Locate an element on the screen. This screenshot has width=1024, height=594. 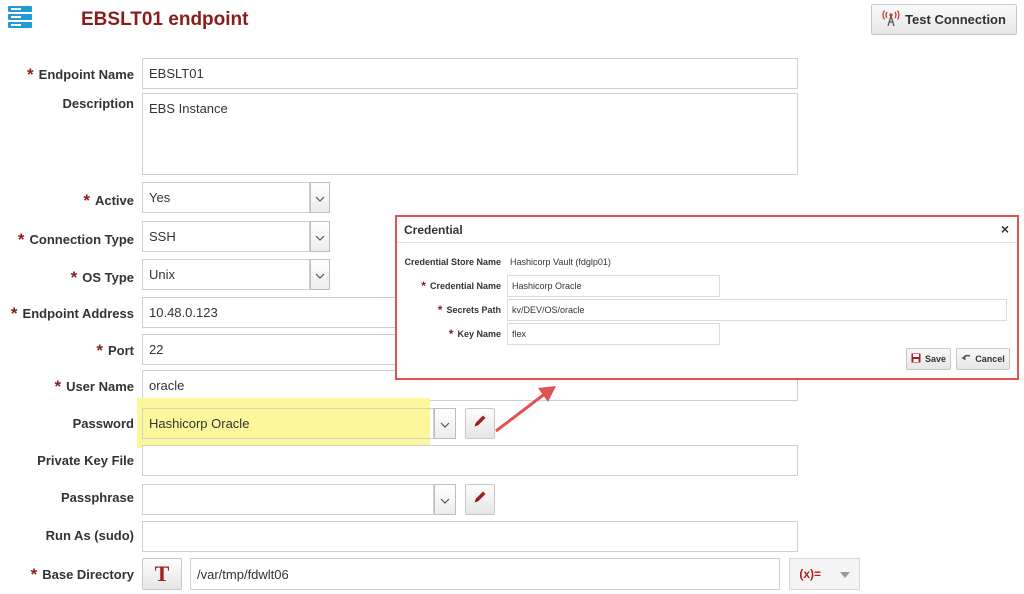
arrow-annotation is located at coordinates (525, 409).